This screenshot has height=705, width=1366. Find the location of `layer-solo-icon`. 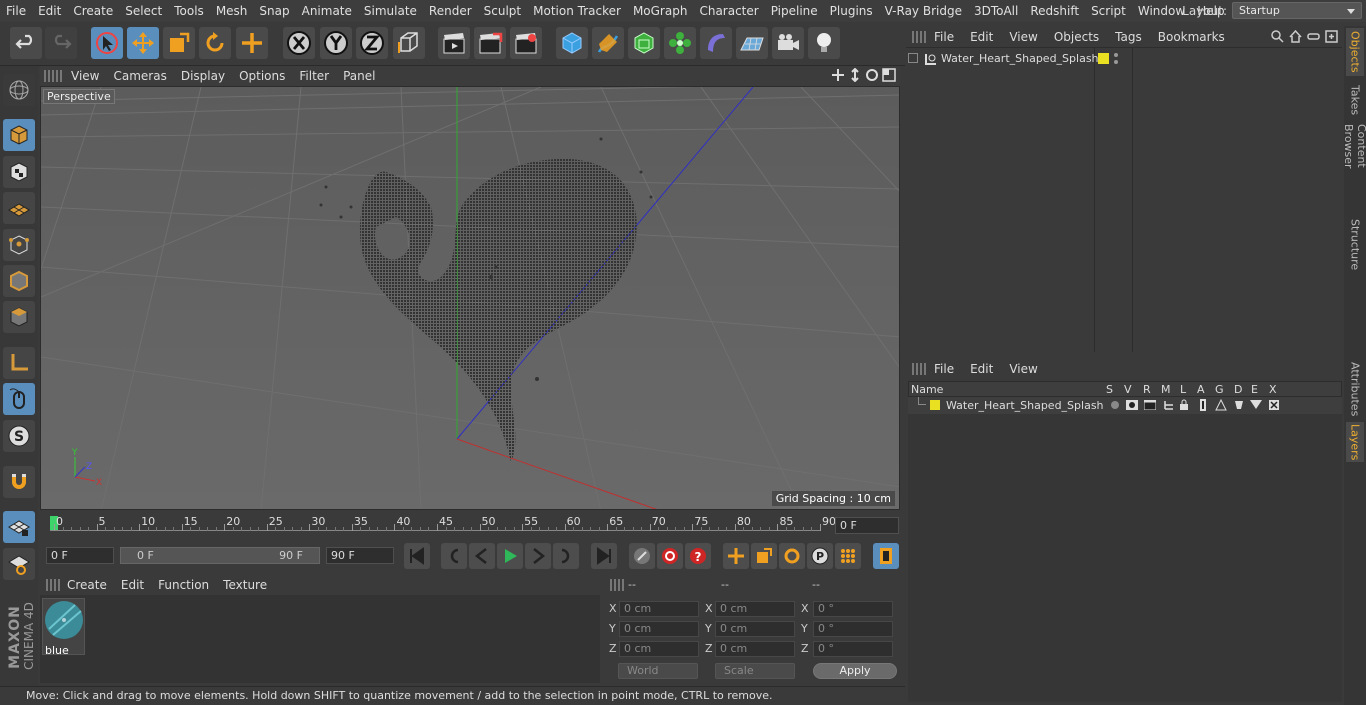

layer-solo-icon is located at coordinates (1115, 405).